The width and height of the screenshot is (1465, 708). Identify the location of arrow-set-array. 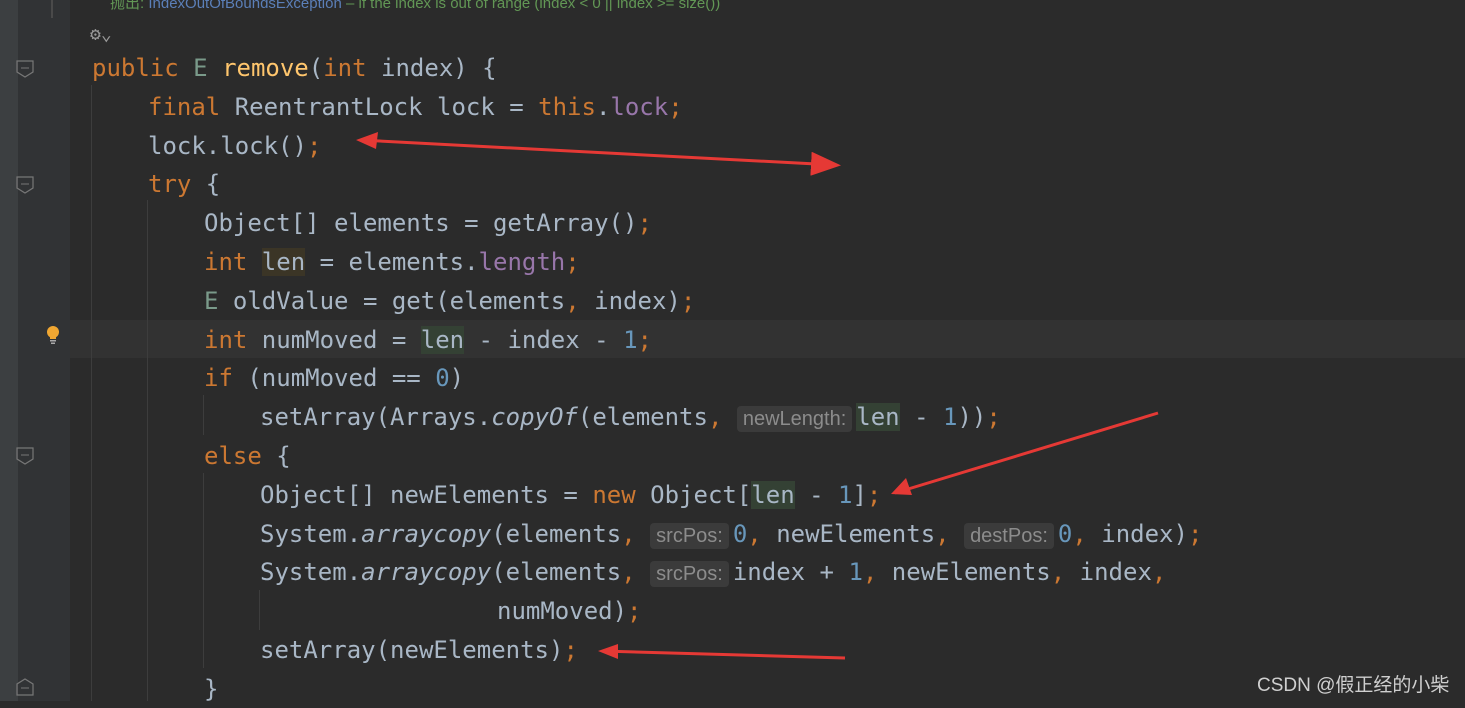
(723, 654).